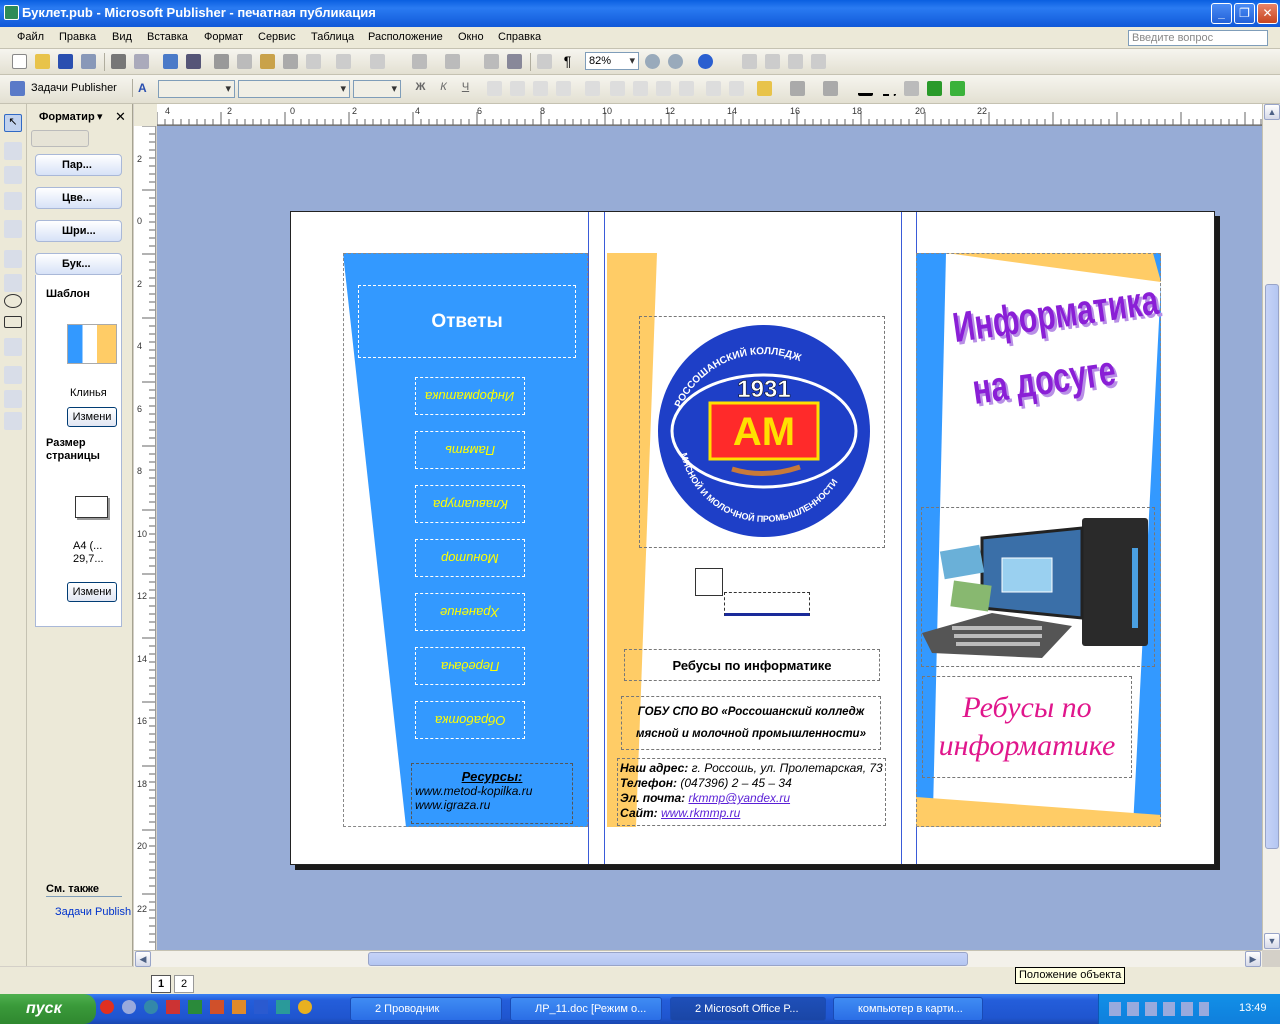 Image resolution: width=1280 pixels, height=1024 pixels. What do you see at coordinates (74, 88) in the screenshot?
I see `tasks-publisher-button: Задачи Publisher` at bounding box center [74, 88].